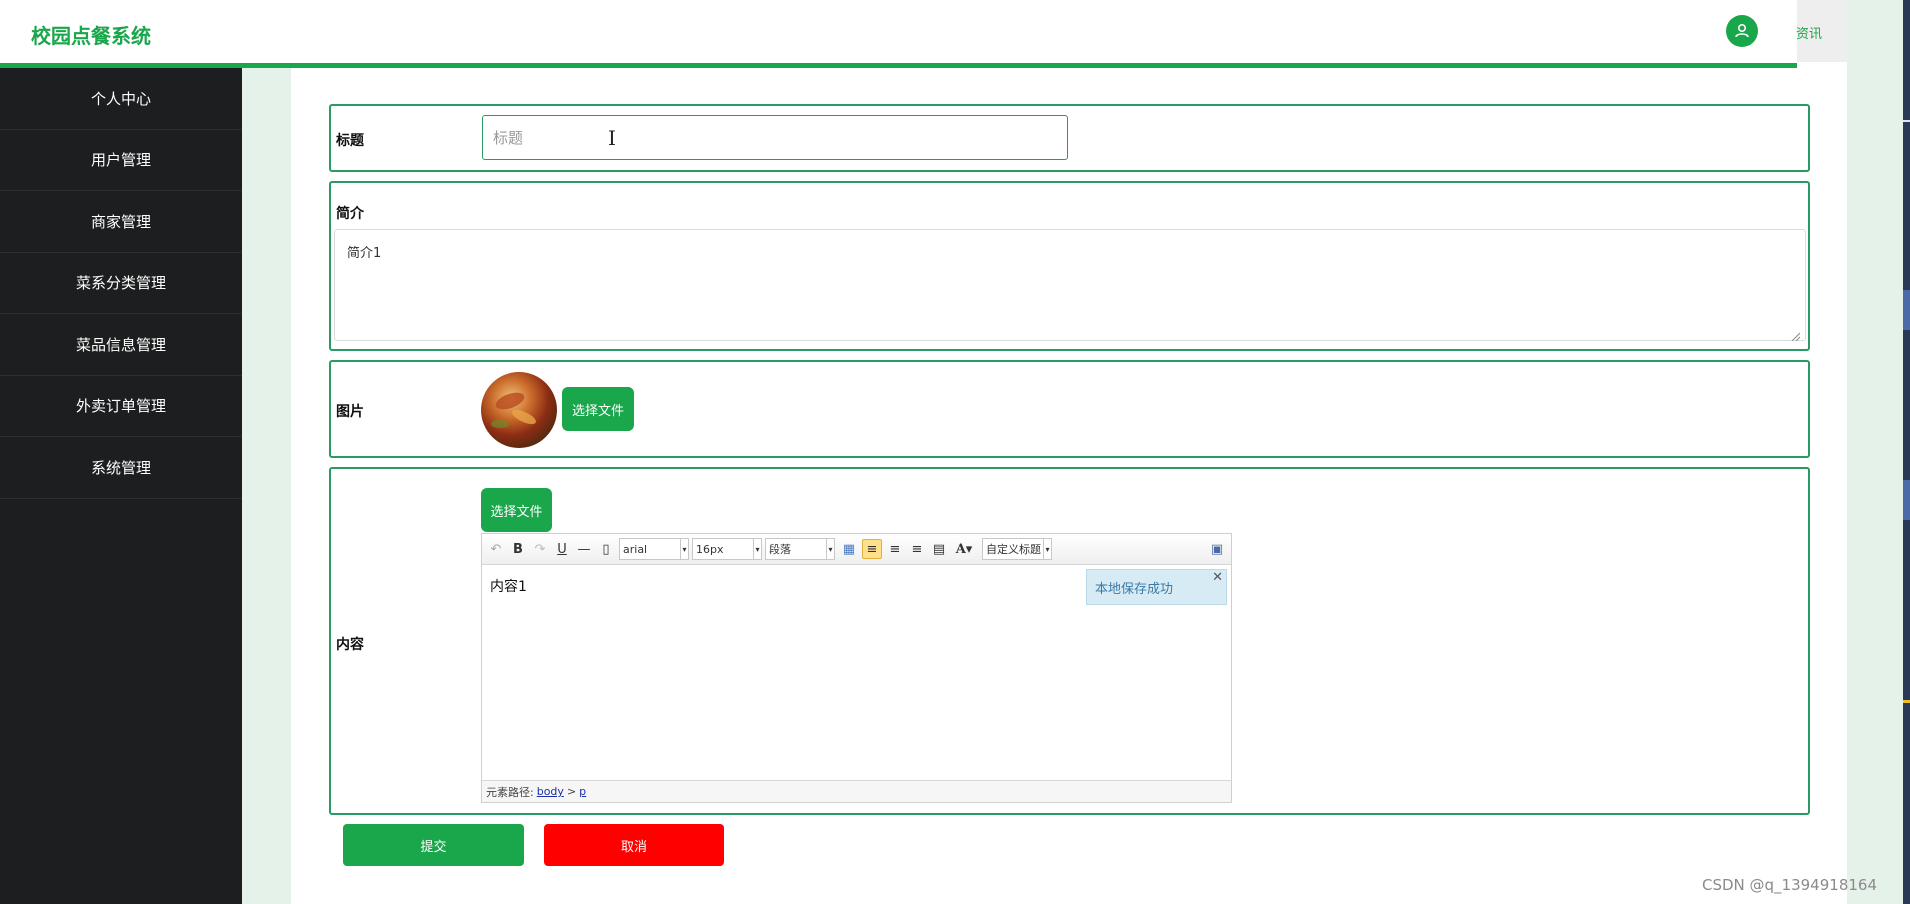 The width and height of the screenshot is (1910, 904). I want to click on intro-label: 简介, so click(350, 214).